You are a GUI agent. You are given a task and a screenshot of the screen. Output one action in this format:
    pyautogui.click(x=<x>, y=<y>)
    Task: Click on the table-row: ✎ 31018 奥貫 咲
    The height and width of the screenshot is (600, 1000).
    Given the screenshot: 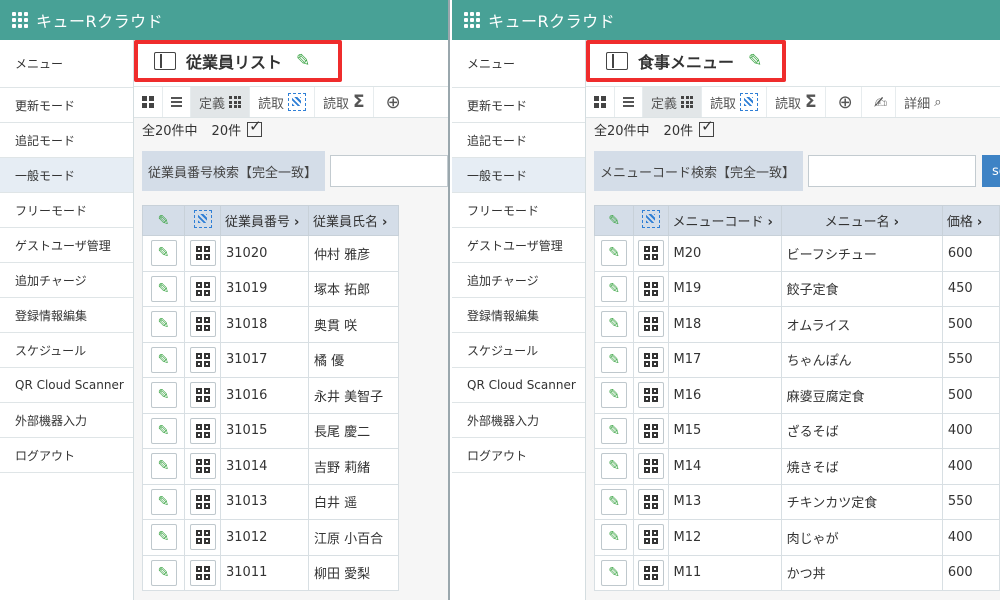 What is the action you would take?
    pyautogui.click(x=270, y=324)
    